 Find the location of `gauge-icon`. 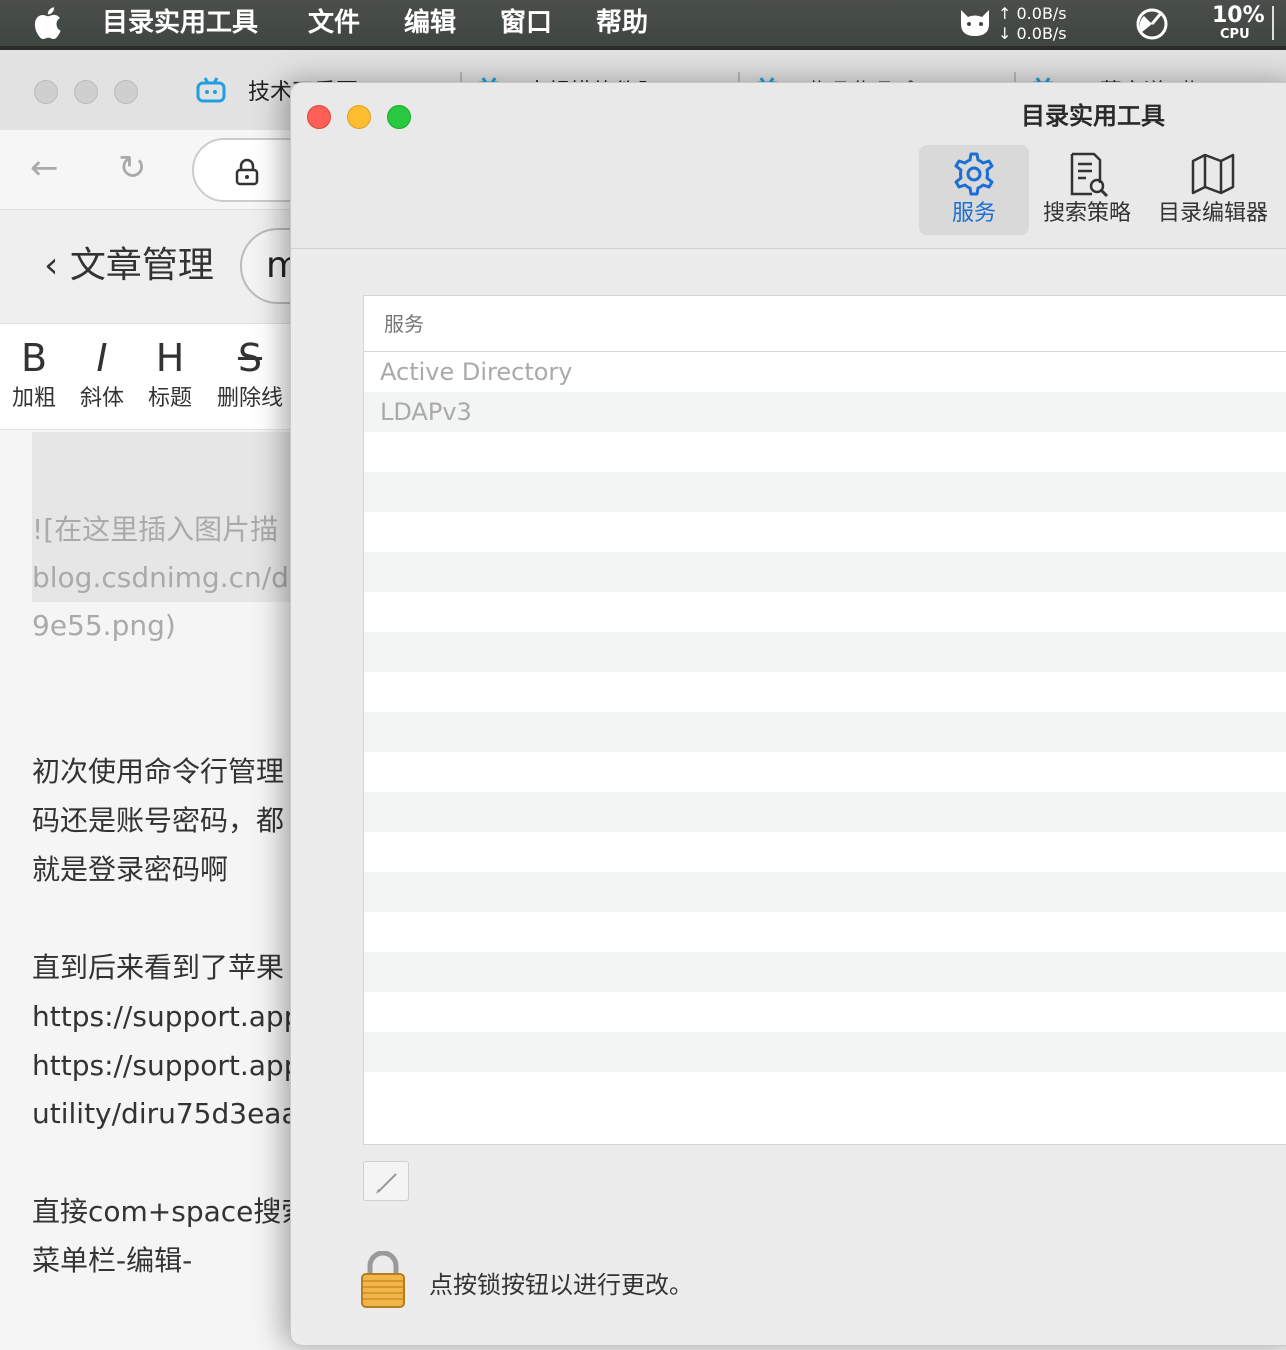

gauge-icon is located at coordinates (1152, 23).